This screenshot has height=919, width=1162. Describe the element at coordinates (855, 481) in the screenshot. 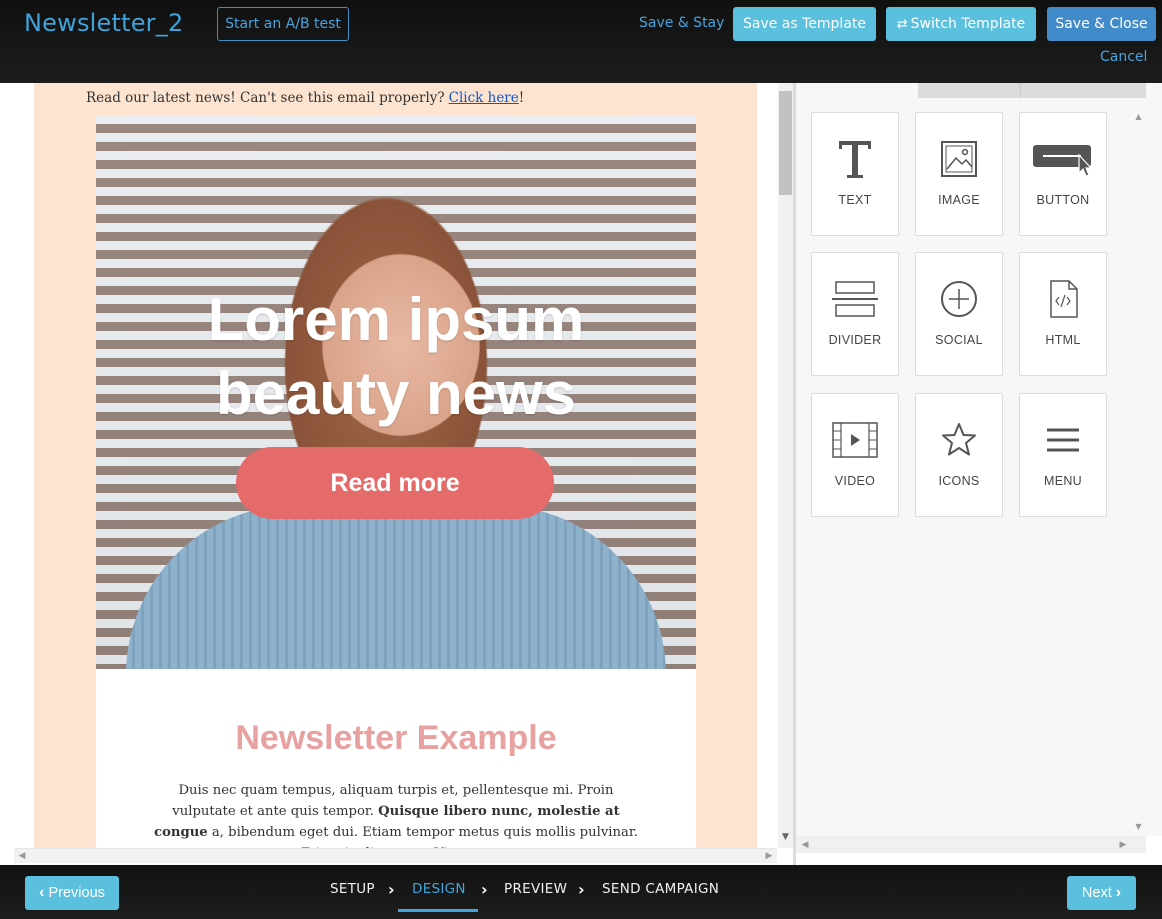

I see `block-label: VIDEO` at that location.